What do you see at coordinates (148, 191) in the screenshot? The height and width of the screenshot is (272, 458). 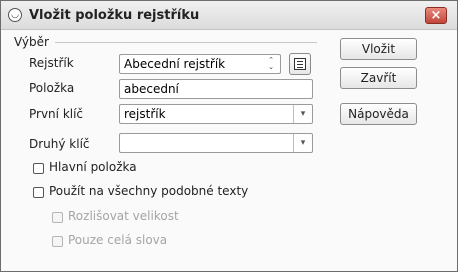 I see `apply-to-all-label: Použít na všechny podobné texty` at bounding box center [148, 191].